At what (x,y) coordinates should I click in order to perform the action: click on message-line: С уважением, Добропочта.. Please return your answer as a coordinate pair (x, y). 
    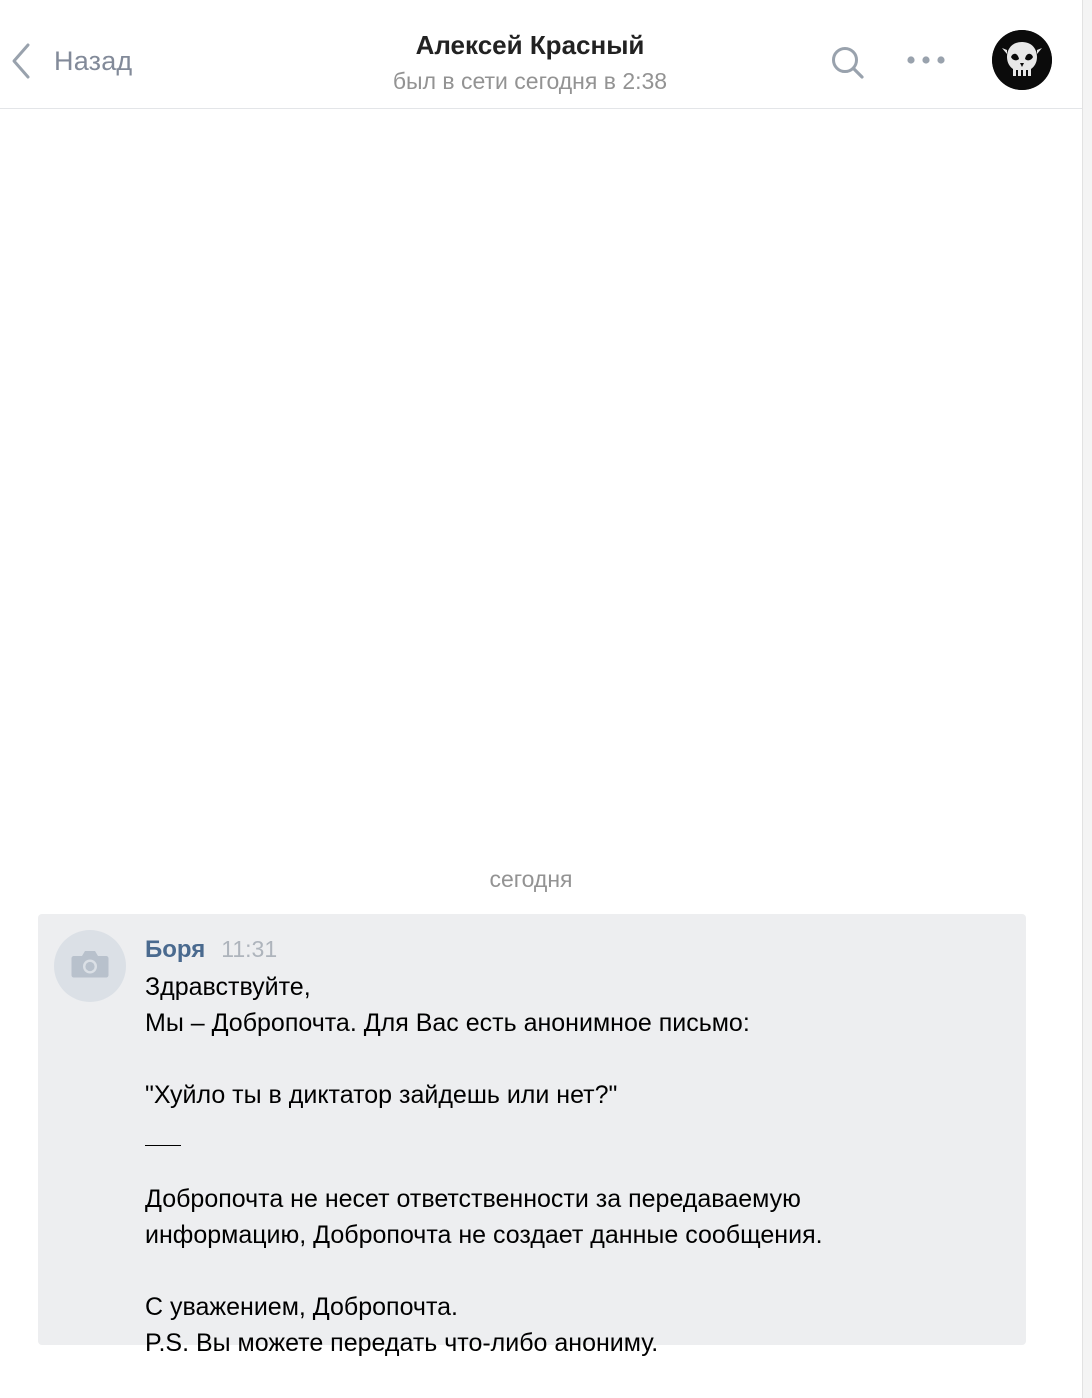
    Looking at the image, I should click on (301, 1307).